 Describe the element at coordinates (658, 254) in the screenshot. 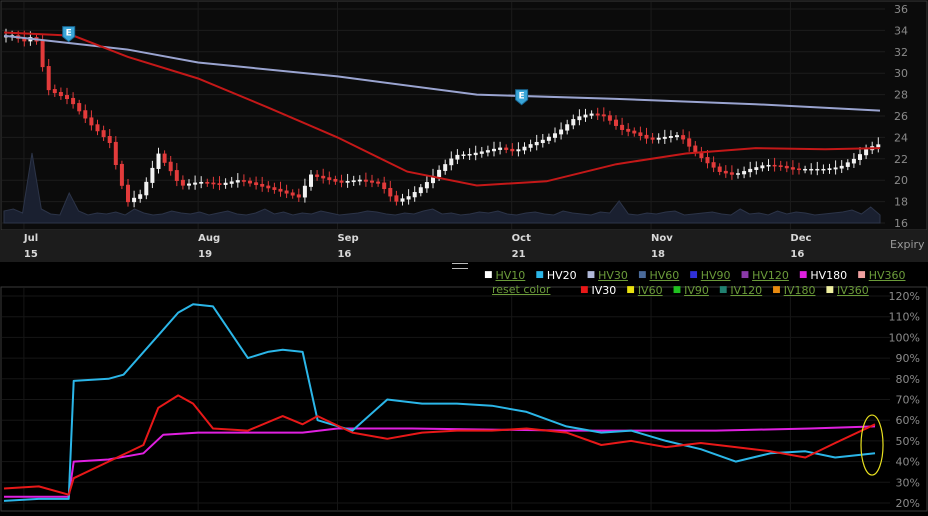

I see `x-tick-day: 18` at that location.